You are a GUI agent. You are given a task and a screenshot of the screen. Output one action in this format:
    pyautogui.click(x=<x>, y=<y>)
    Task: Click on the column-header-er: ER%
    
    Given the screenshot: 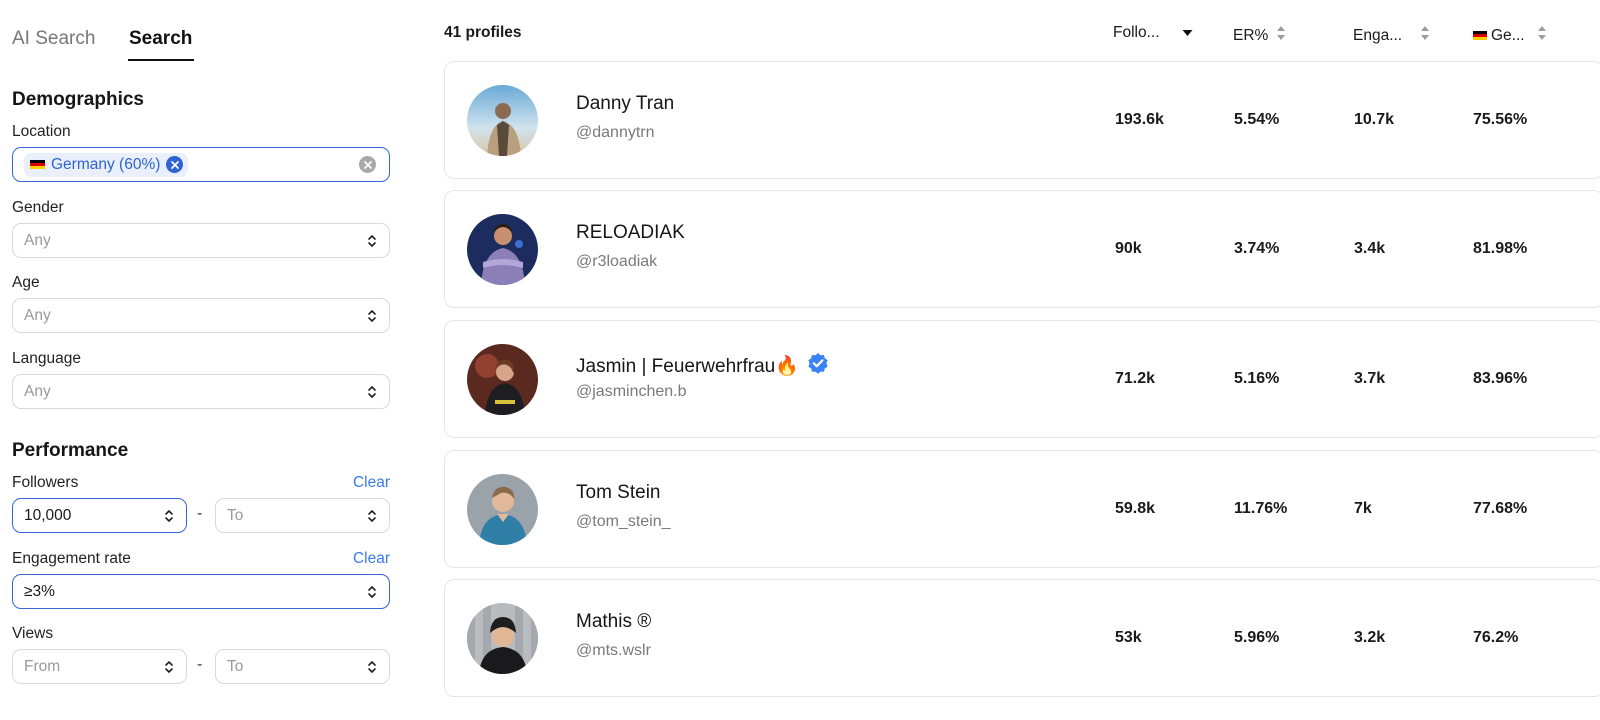 What is the action you would take?
    pyautogui.click(x=1259, y=35)
    